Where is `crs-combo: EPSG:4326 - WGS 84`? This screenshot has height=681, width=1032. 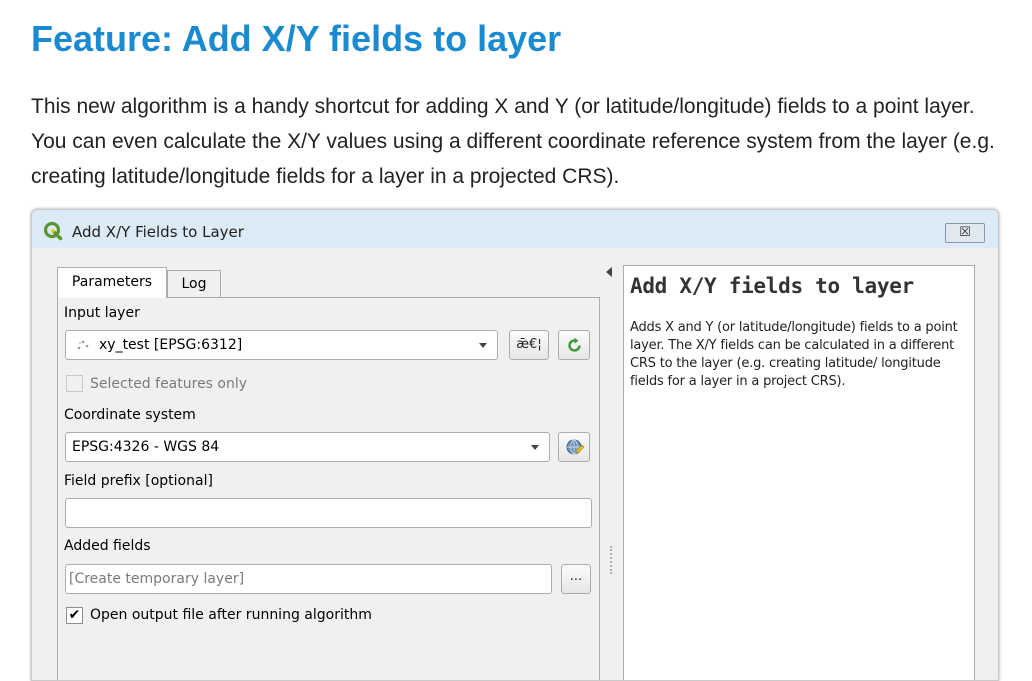
crs-combo: EPSG:4326 - WGS 84 is located at coordinates (307, 447).